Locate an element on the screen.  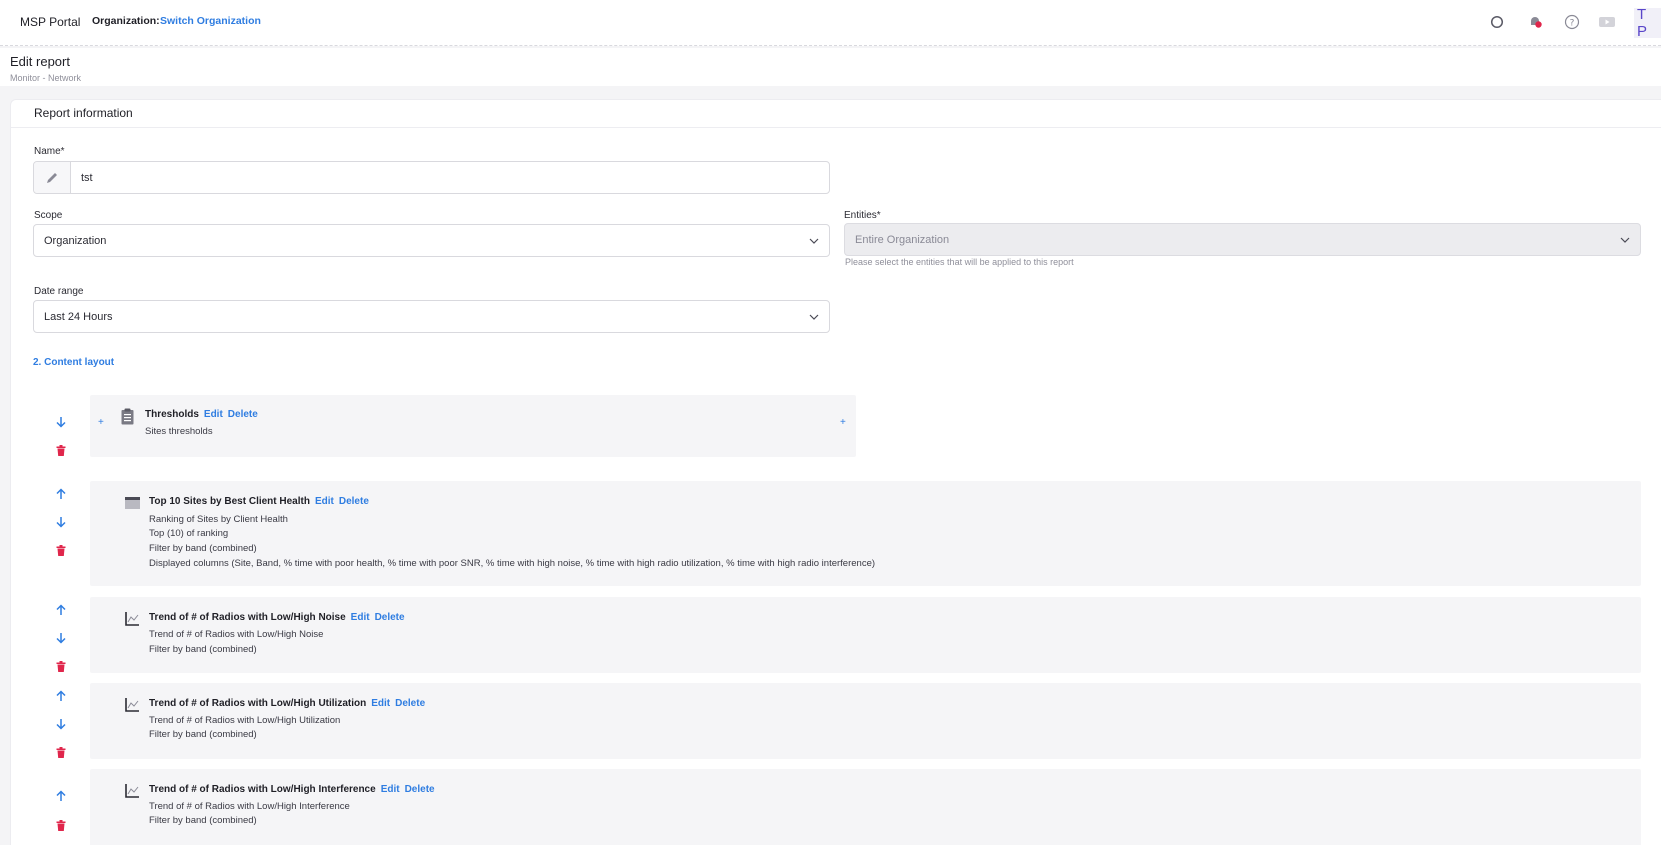
item-detail: Ranking of Sites by Client Health is located at coordinates (218, 519).